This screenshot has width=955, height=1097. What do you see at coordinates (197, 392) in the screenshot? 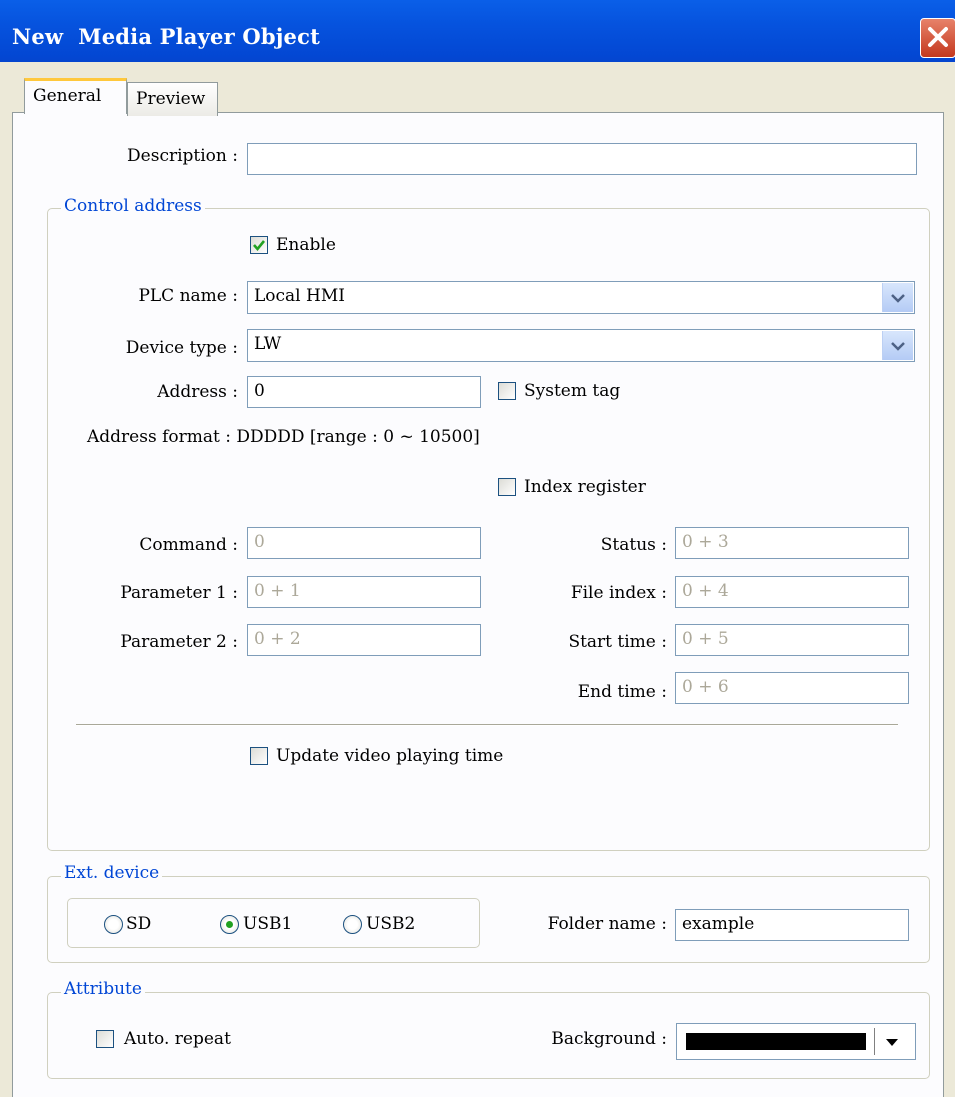
I see `address-label: Address :` at bounding box center [197, 392].